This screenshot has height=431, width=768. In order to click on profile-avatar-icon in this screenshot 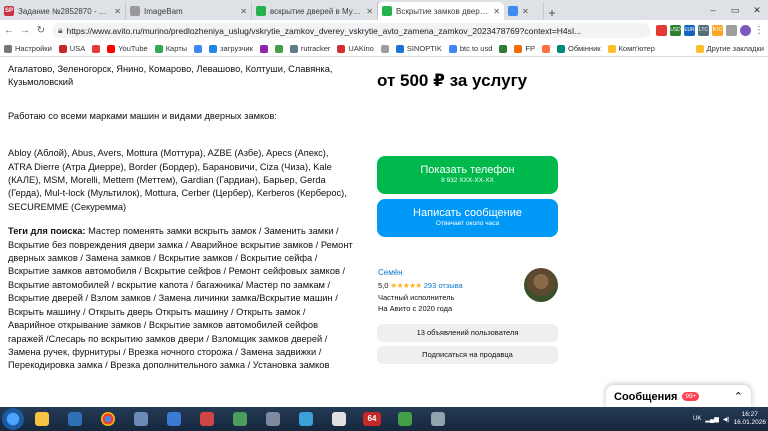, I will do `click(745, 30)`.